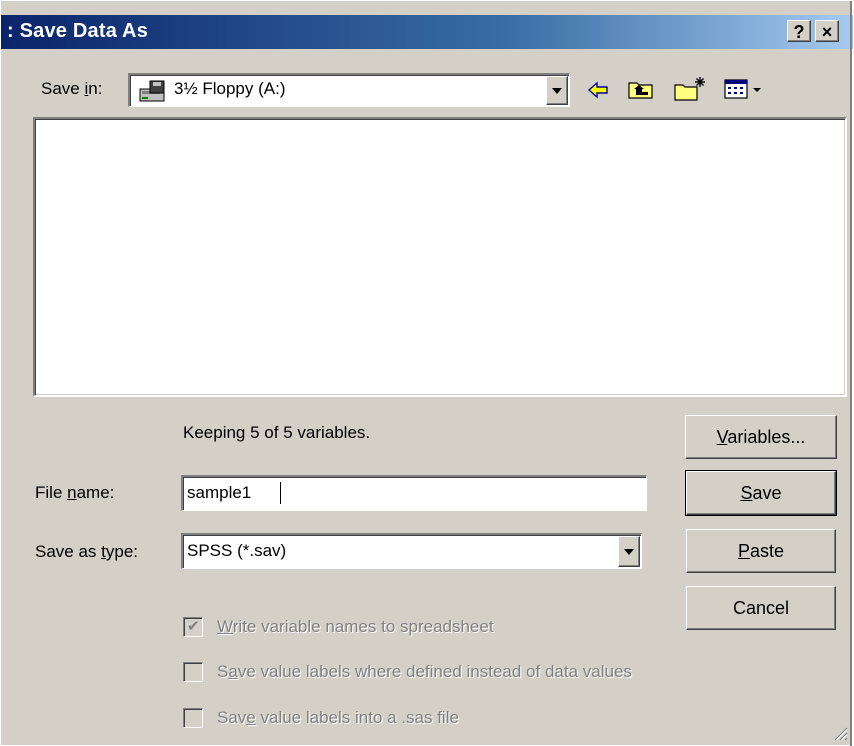 This screenshot has height=746, width=854. What do you see at coordinates (232, 717) in the screenshot?
I see `save-sas-file-label-pre: Sav` at bounding box center [232, 717].